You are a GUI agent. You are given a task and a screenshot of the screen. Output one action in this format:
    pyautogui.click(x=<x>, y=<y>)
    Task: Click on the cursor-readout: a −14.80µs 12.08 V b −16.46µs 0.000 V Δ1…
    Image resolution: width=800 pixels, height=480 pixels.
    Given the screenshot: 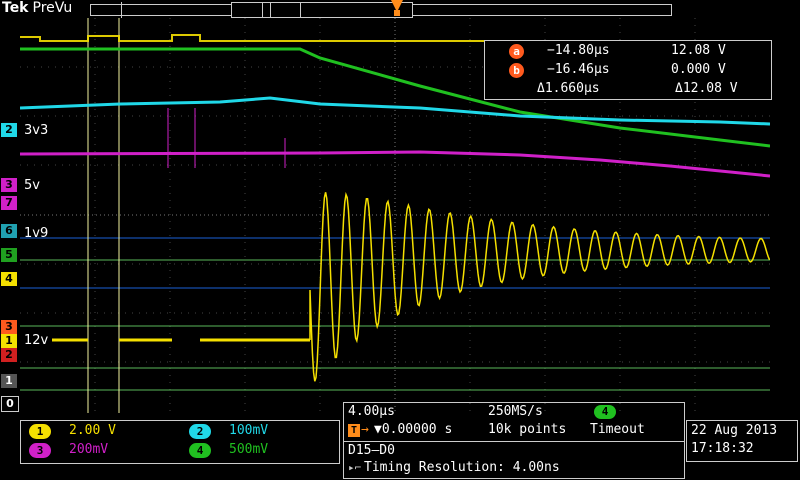 What is the action you would take?
    pyautogui.click(x=628, y=70)
    